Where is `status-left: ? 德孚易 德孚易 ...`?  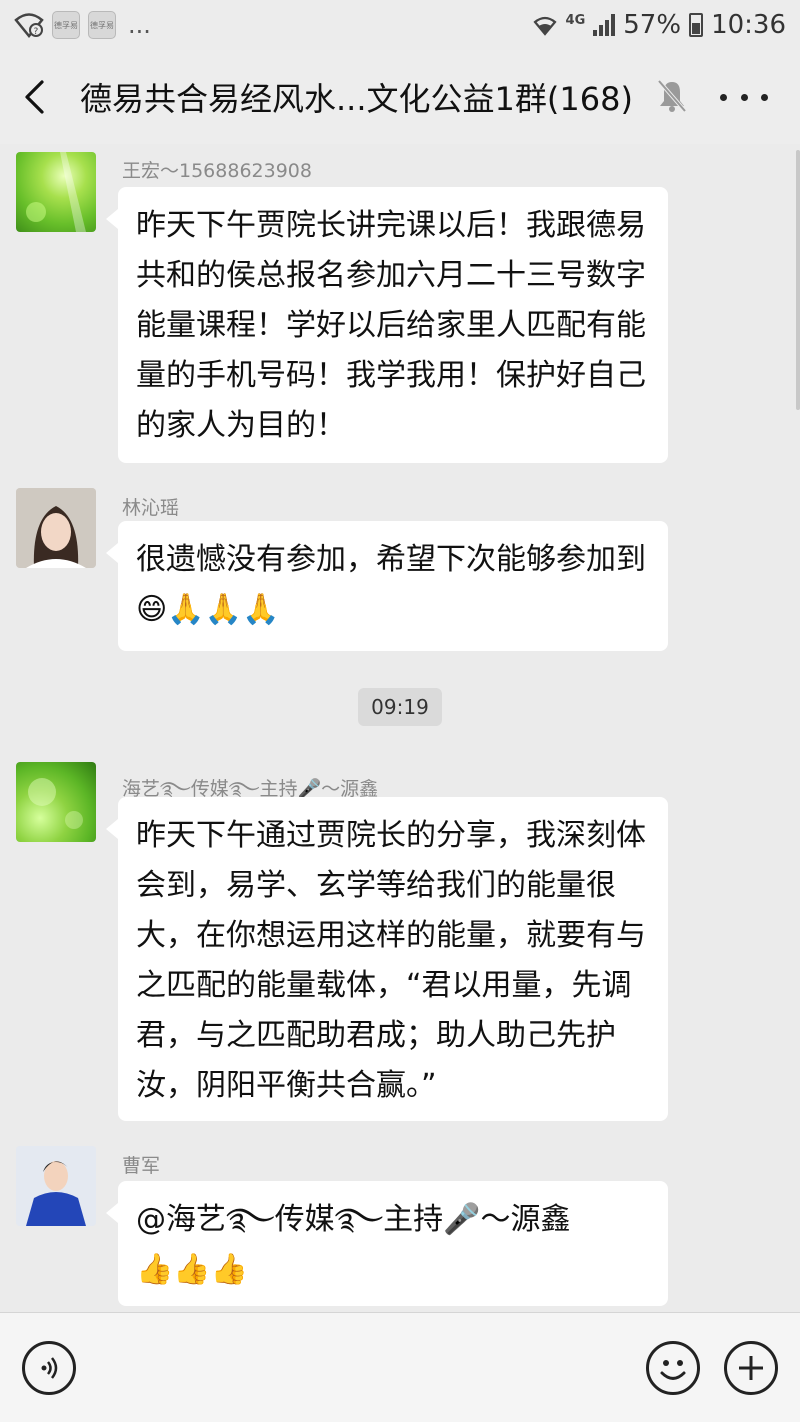
status-left: ? 德孚易 德孚易 ... is located at coordinates (82, 25).